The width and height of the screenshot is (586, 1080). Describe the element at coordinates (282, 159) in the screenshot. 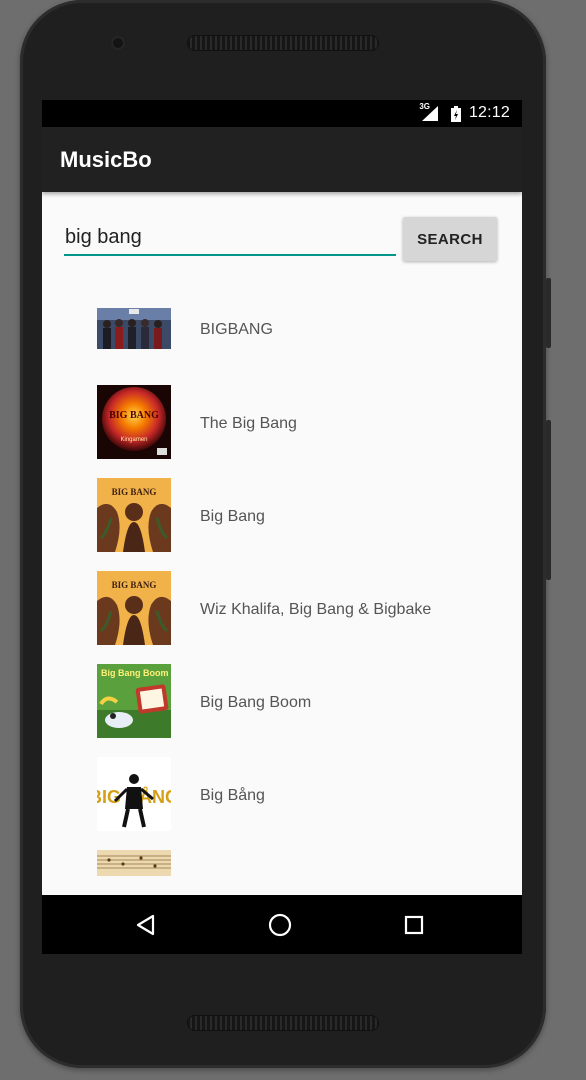

I see `app-bar: MusicBo` at that location.